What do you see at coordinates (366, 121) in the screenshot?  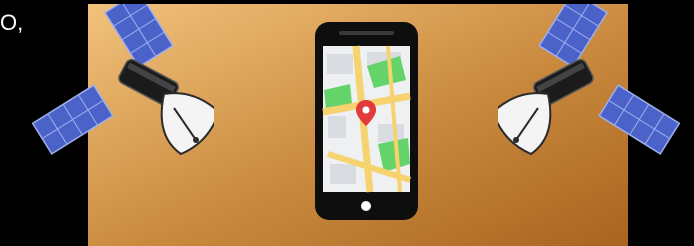 I see `smartphone-icon` at bounding box center [366, 121].